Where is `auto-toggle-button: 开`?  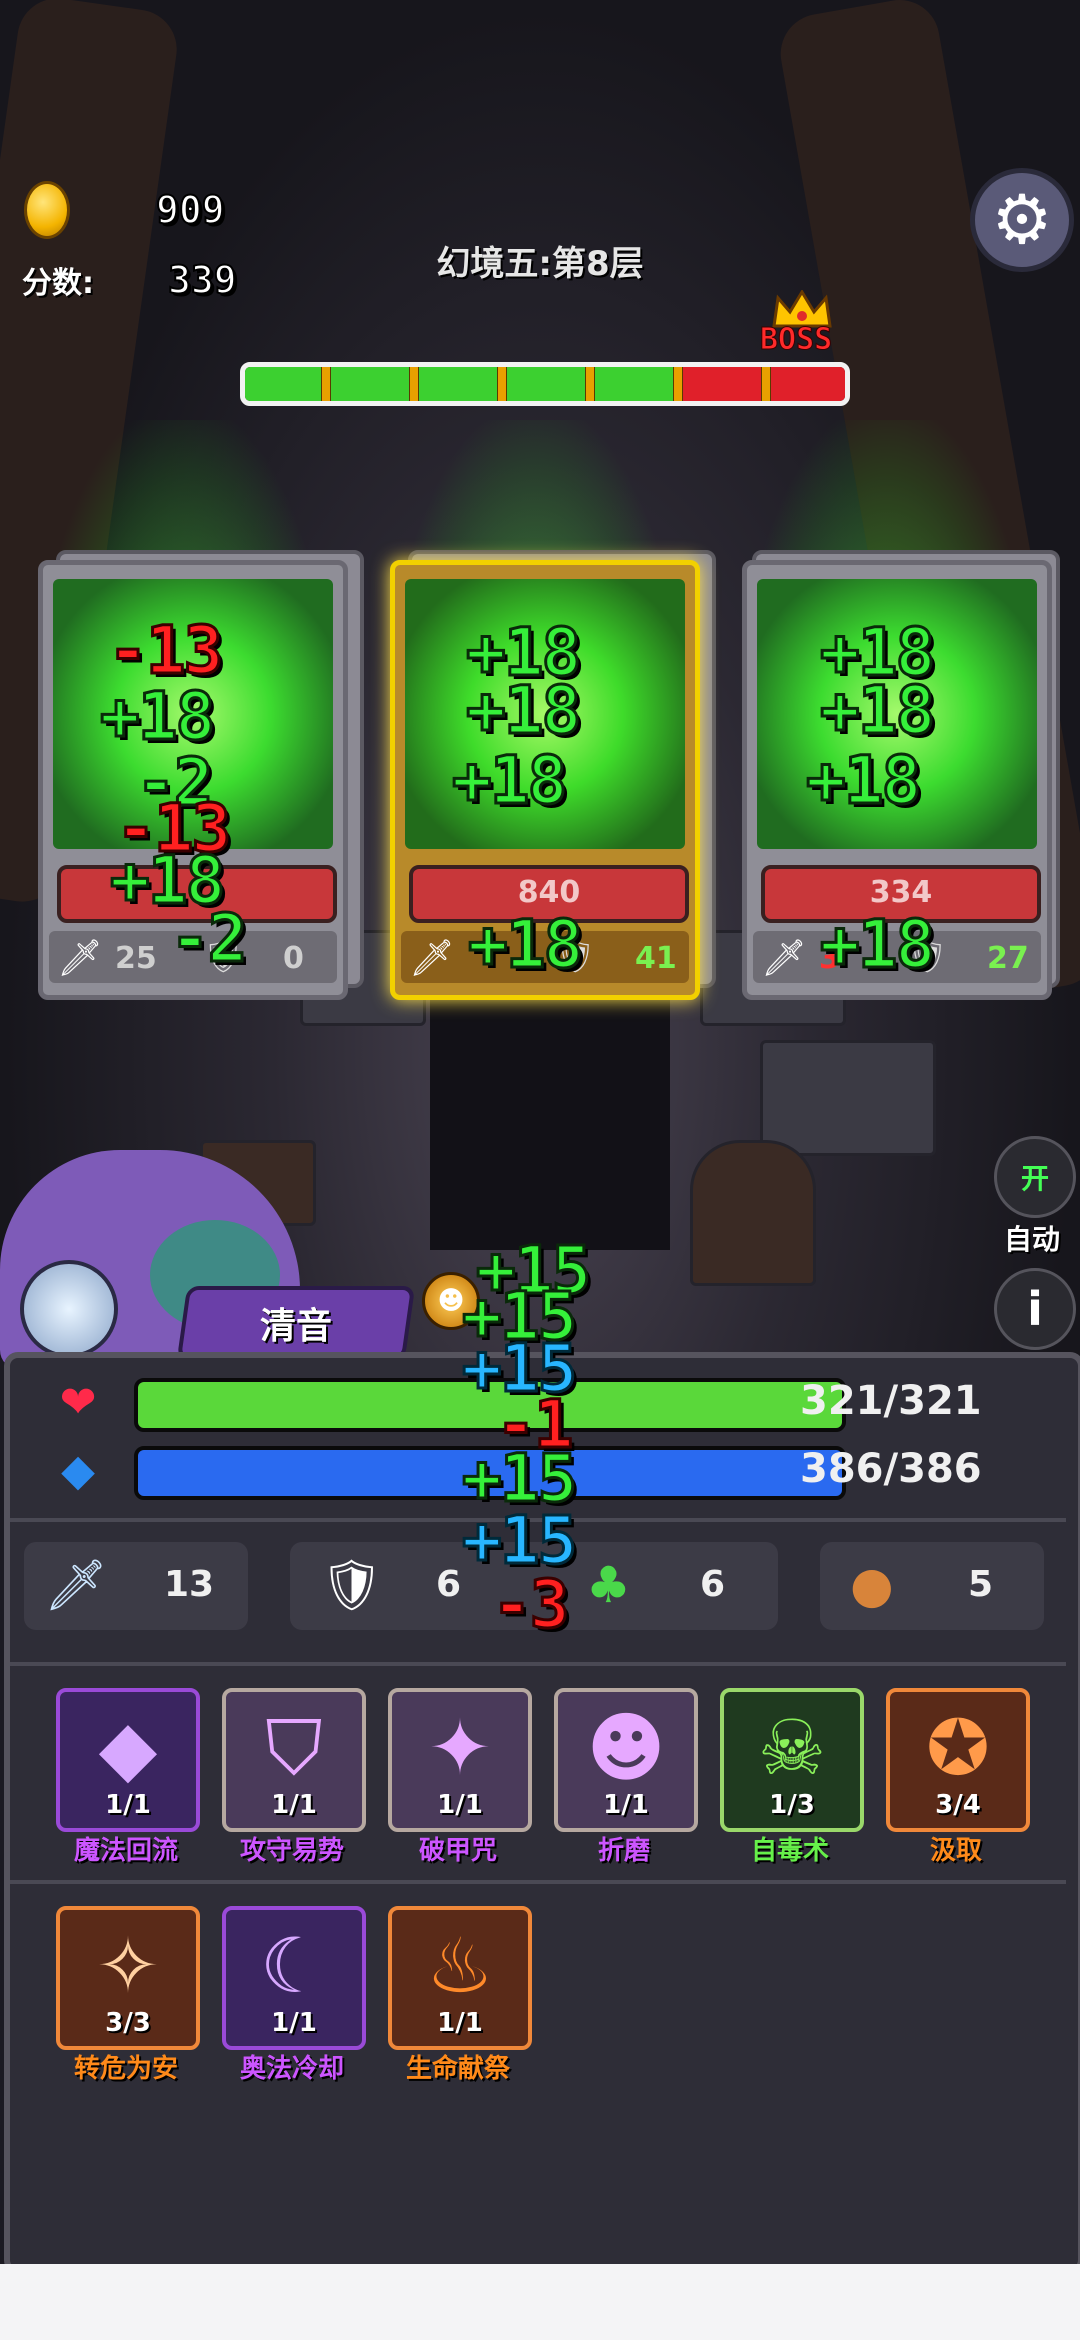 auto-toggle-button: 开 is located at coordinates (1035, 1177).